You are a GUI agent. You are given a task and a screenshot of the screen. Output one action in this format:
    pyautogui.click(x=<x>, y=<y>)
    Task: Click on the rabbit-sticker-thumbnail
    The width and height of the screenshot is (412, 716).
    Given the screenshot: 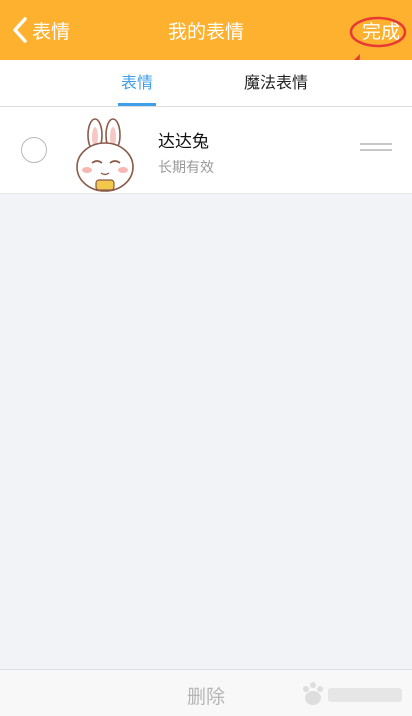 What is the action you would take?
    pyautogui.click(x=105, y=155)
    